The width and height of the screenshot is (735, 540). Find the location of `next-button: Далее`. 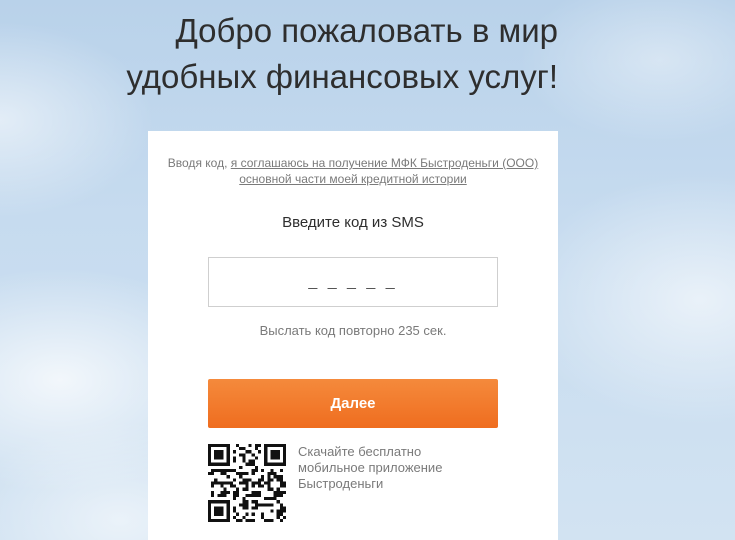

next-button: Далее is located at coordinates (353, 403).